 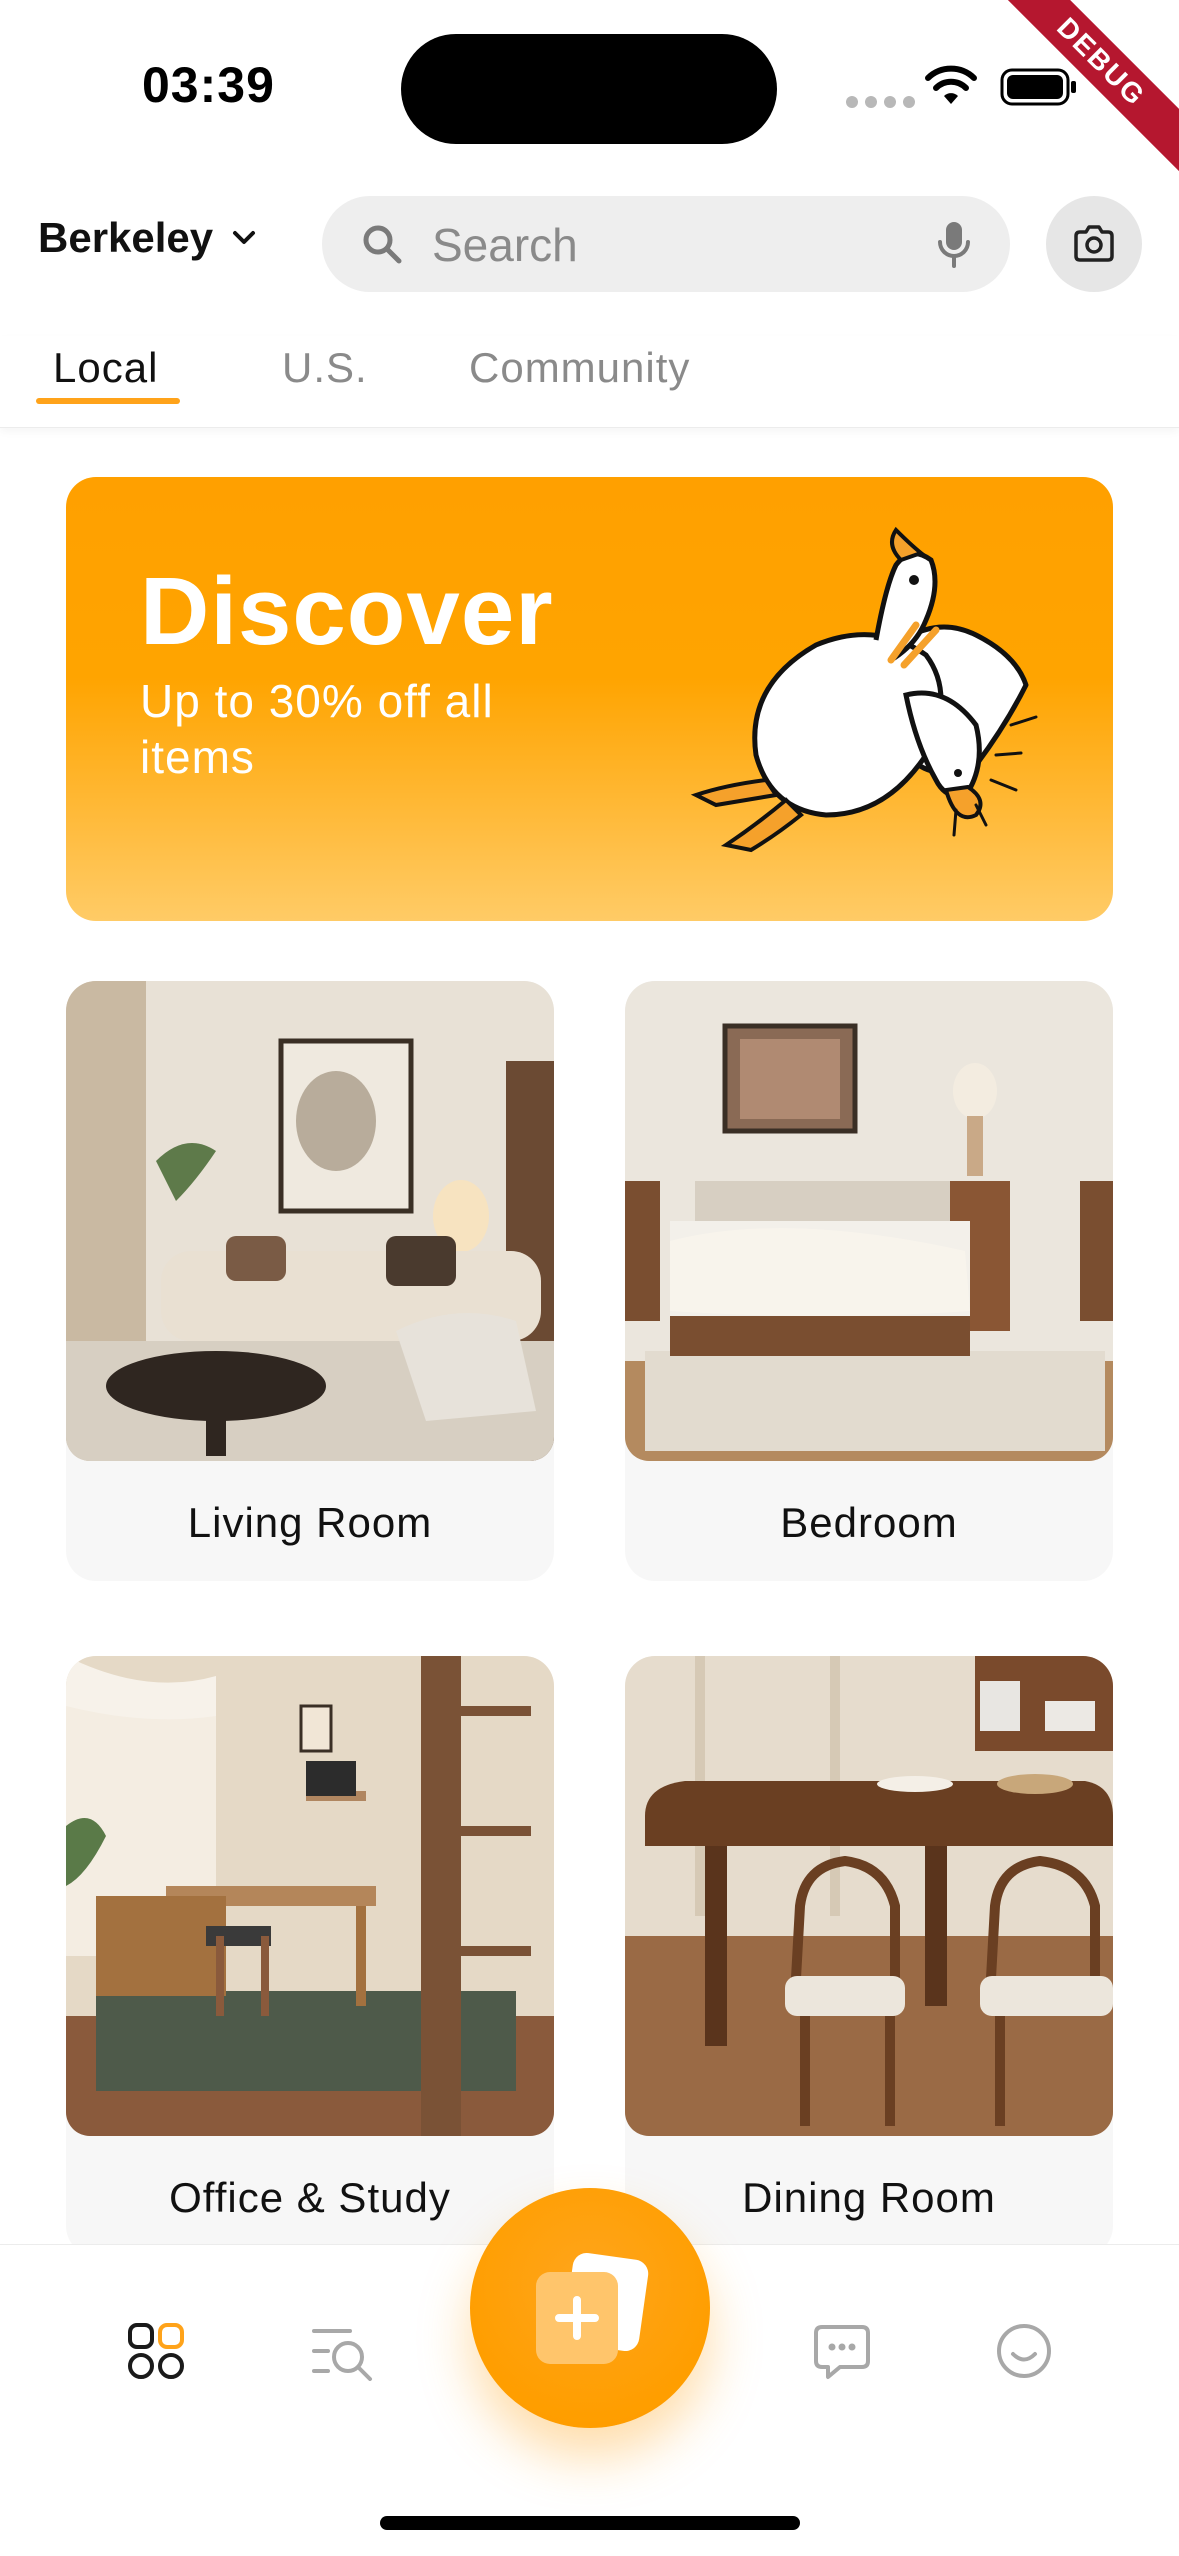 I want to click on camera-icon, so click(x=1094, y=243).